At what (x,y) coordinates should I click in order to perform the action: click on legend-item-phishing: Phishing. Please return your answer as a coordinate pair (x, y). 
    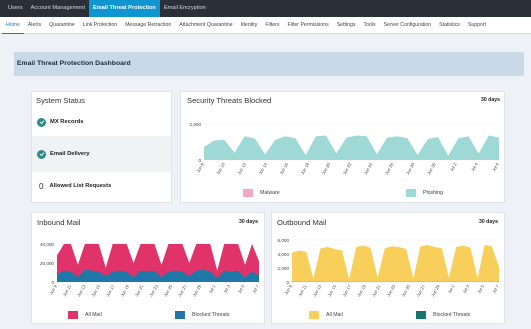
    Looking at the image, I should click on (424, 193).